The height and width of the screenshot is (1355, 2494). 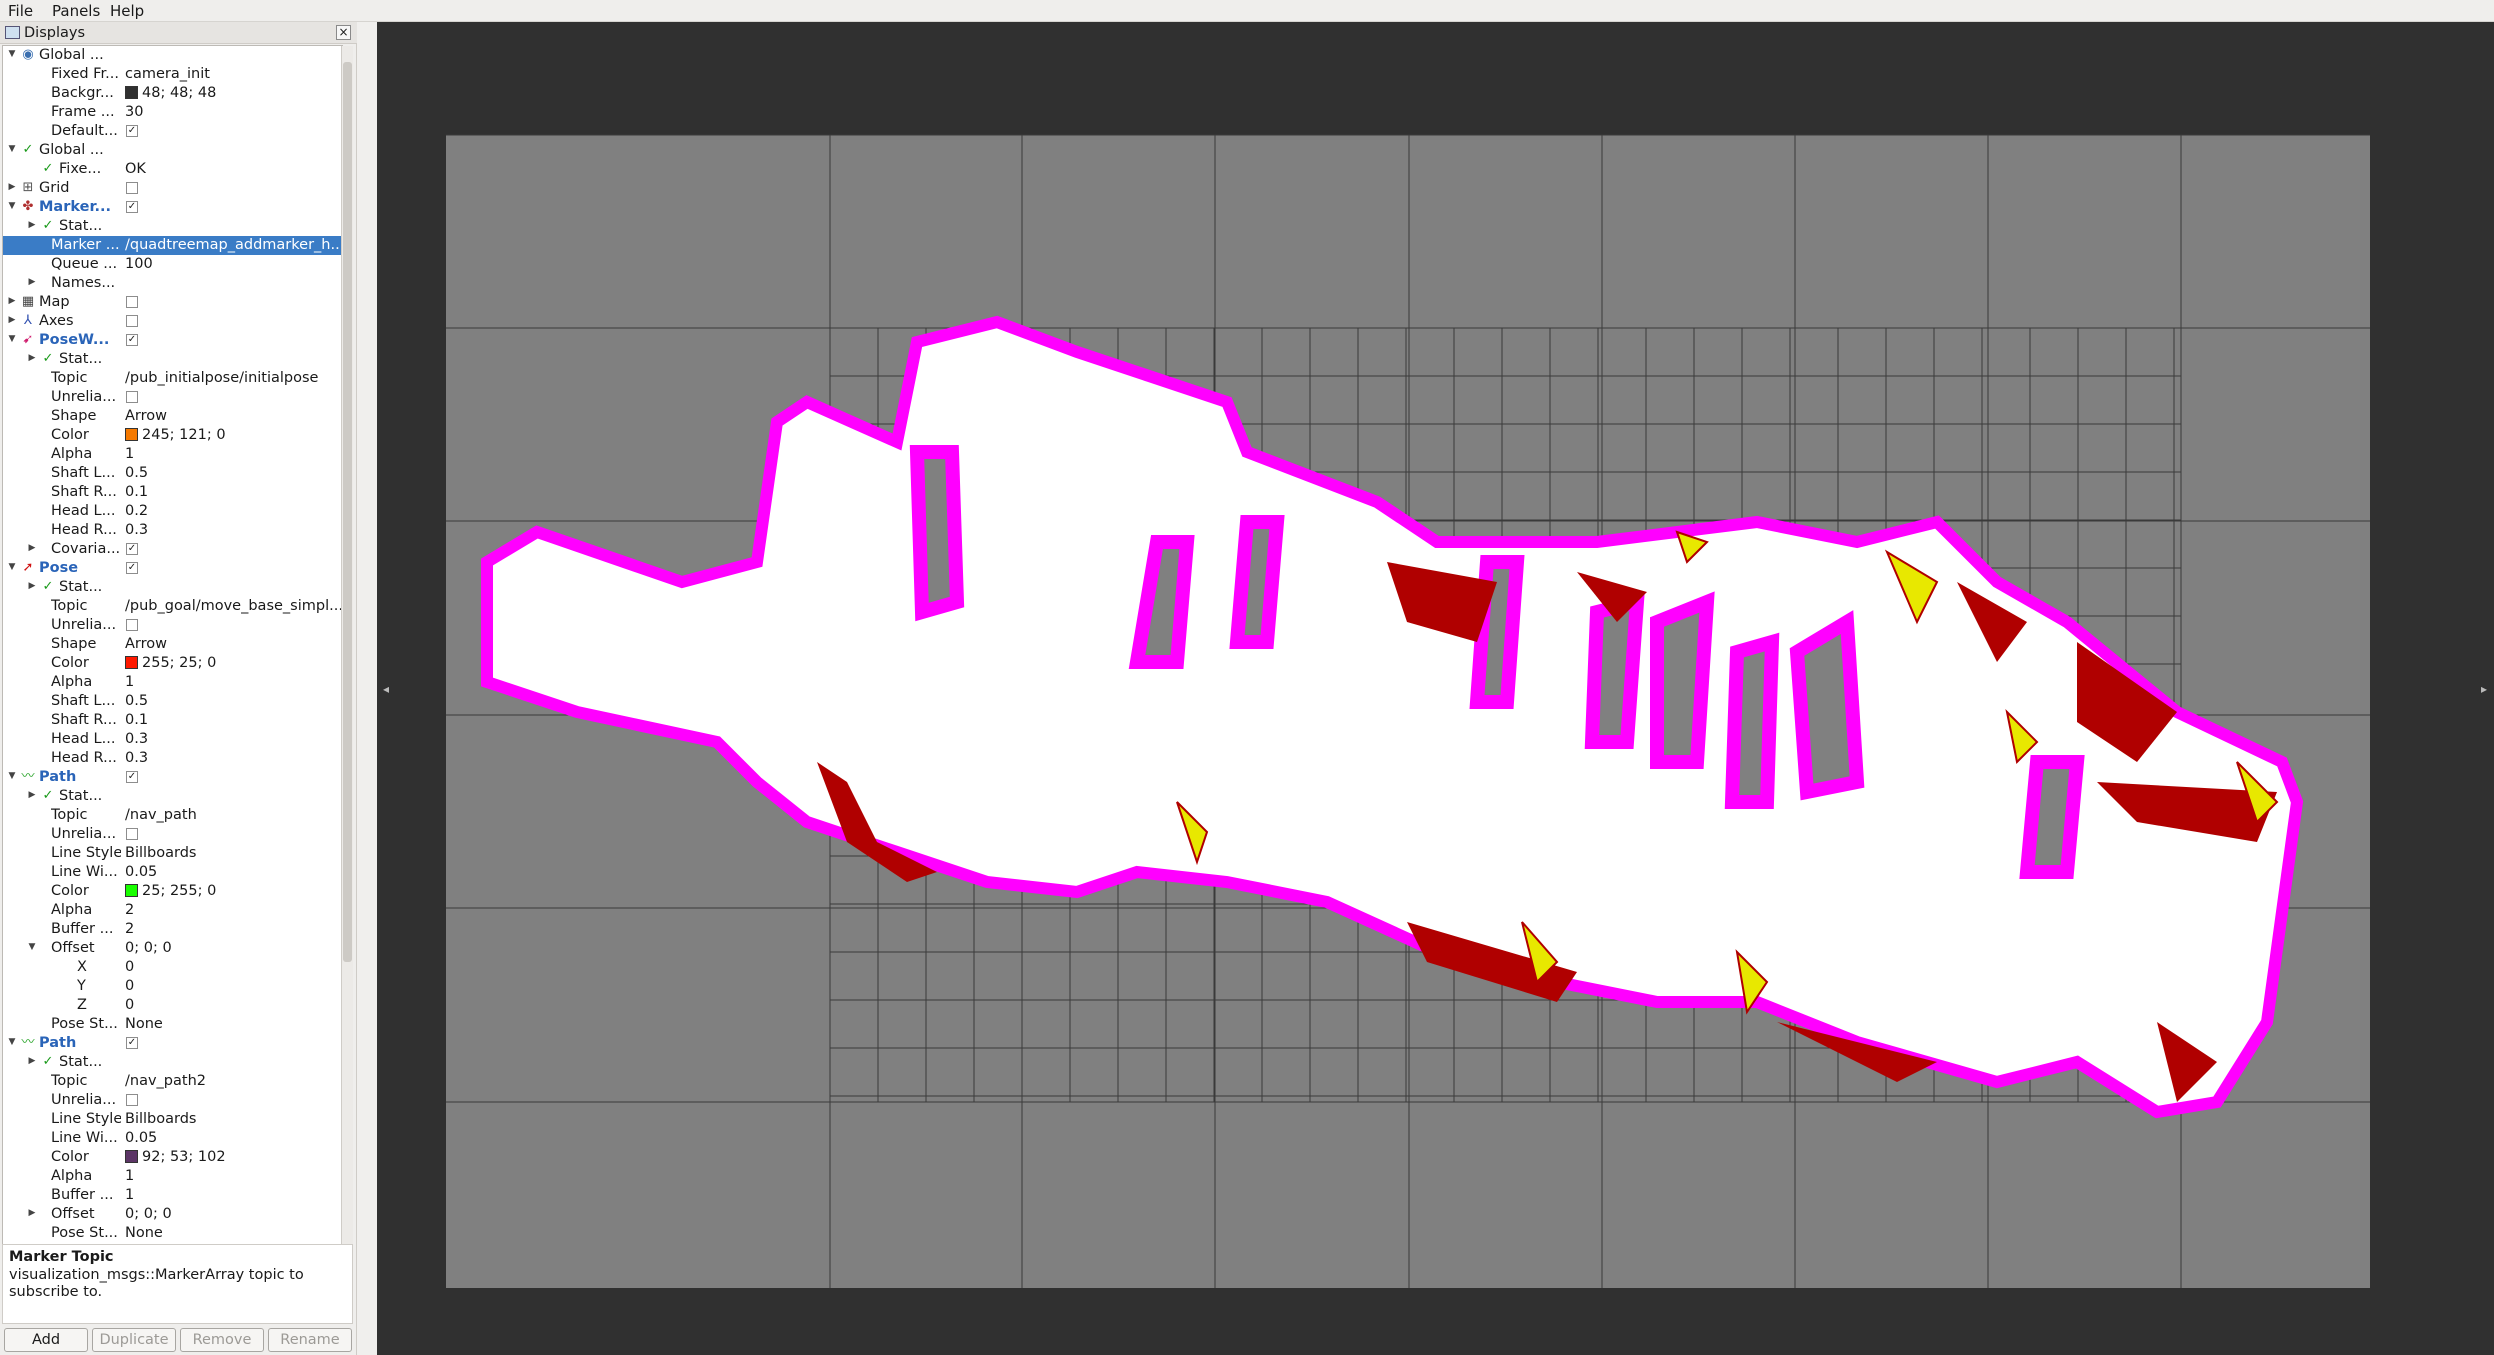 I want to click on tree-row: Line Style Billboards, so click(x=172, y=1119).